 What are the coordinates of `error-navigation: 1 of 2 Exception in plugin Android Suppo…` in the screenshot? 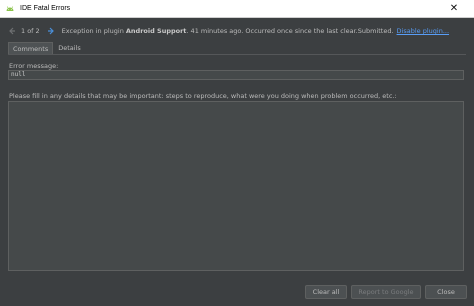 It's located at (237, 31).